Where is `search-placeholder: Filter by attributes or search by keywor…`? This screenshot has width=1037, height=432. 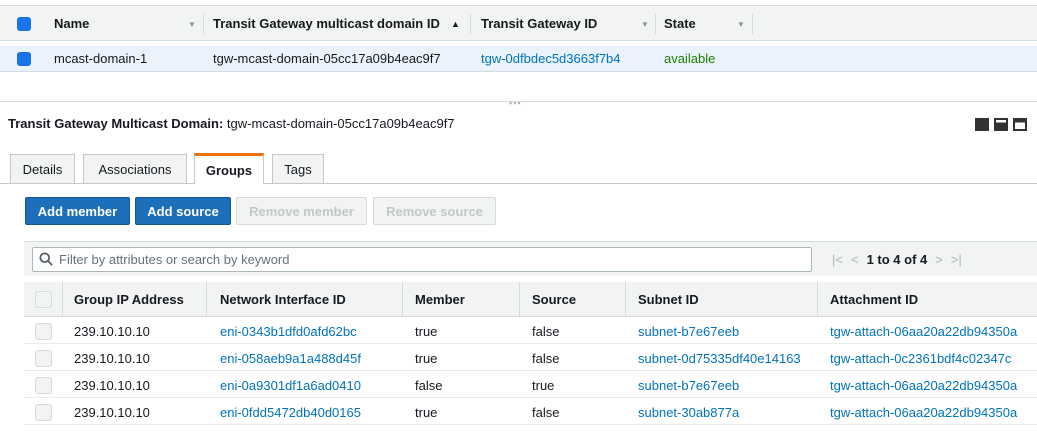
search-placeholder: Filter by attributes or search by keywor… is located at coordinates (174, 259).